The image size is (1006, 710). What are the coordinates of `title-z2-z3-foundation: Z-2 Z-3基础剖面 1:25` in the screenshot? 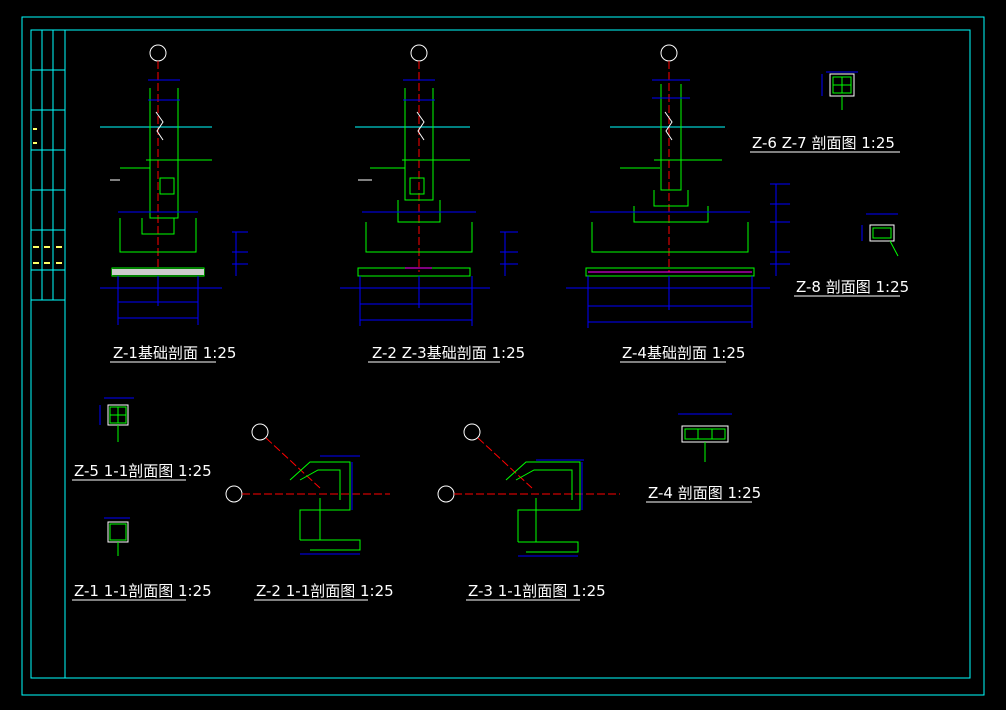 It's located at (448, 353).